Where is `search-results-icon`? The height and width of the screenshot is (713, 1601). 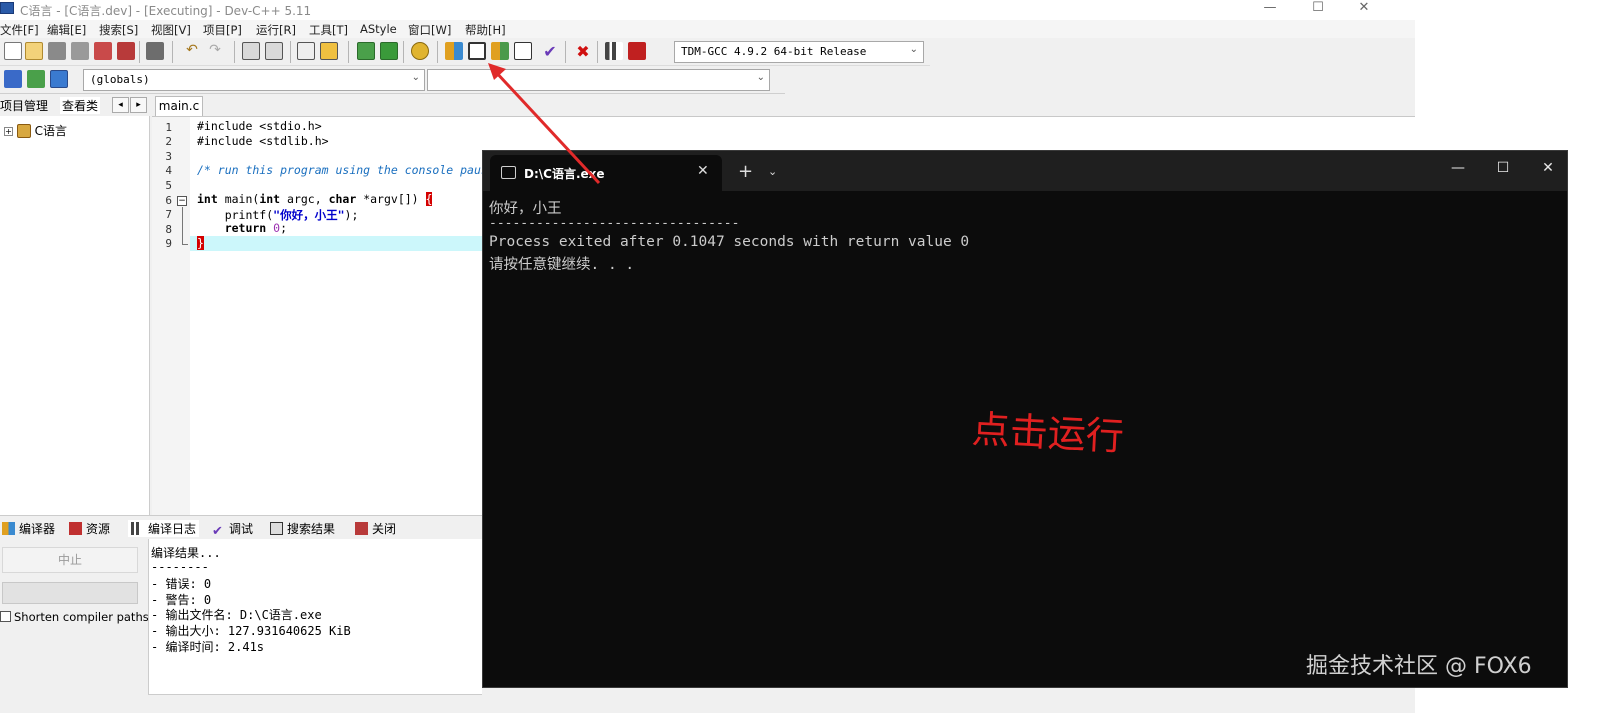 search-results-icon is located at coordinates (276, 528).